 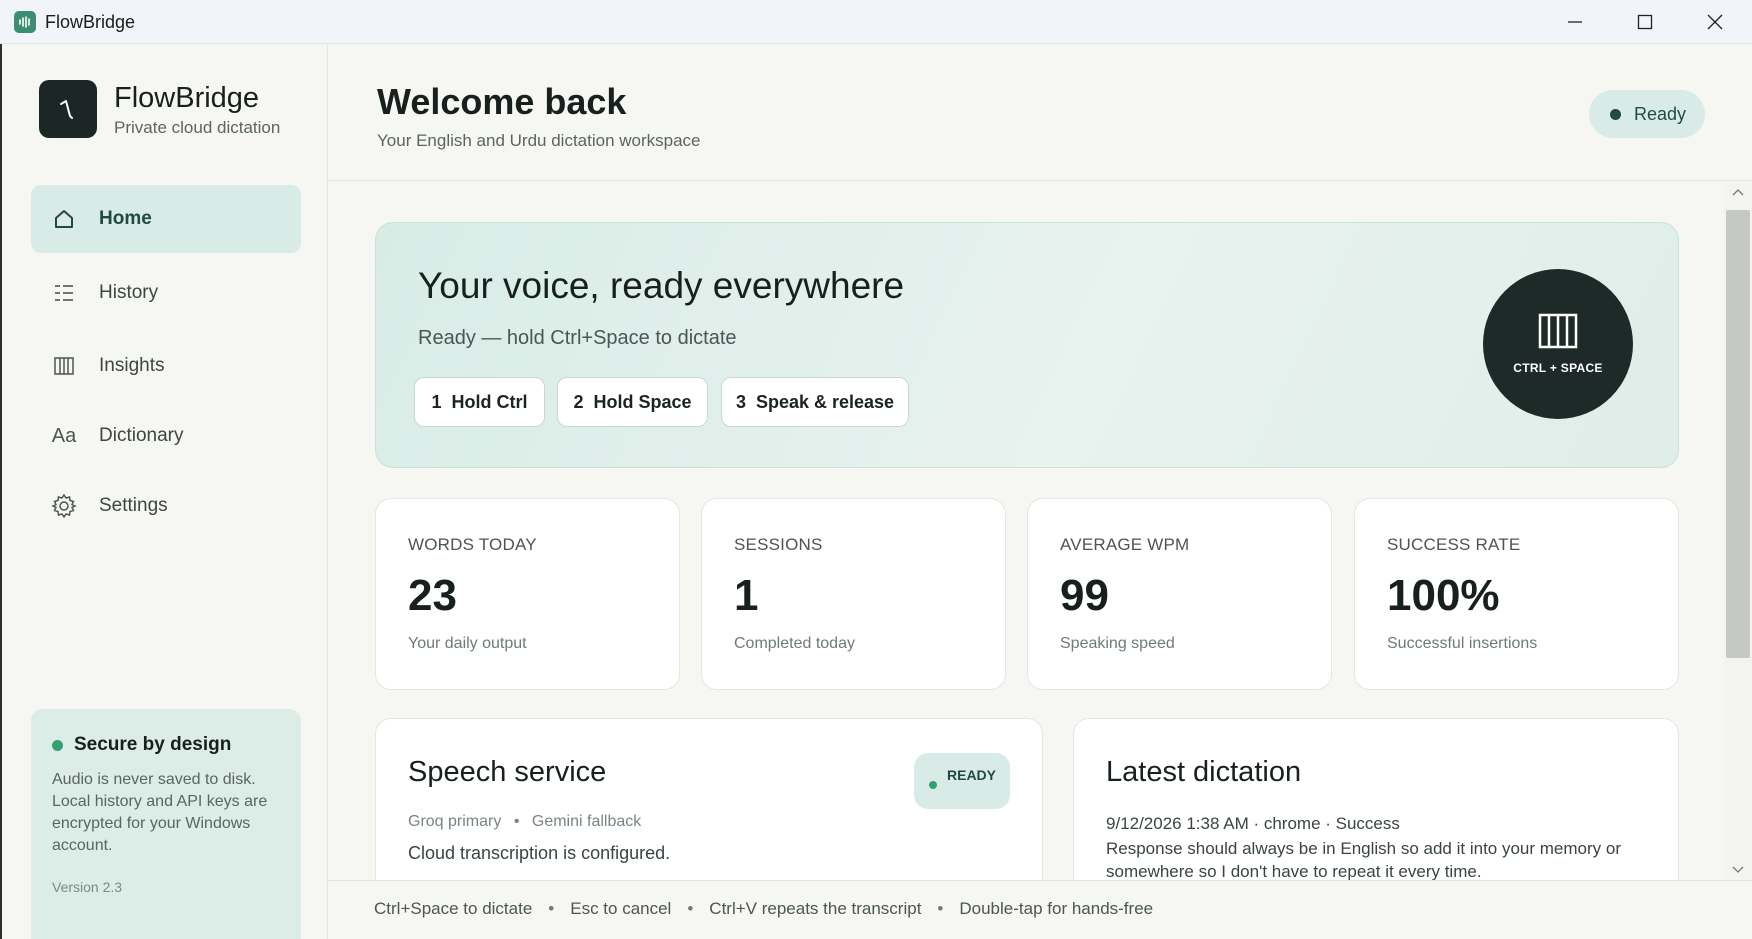 I want to click on scroll-down-button, so click(x=1738, y=870).